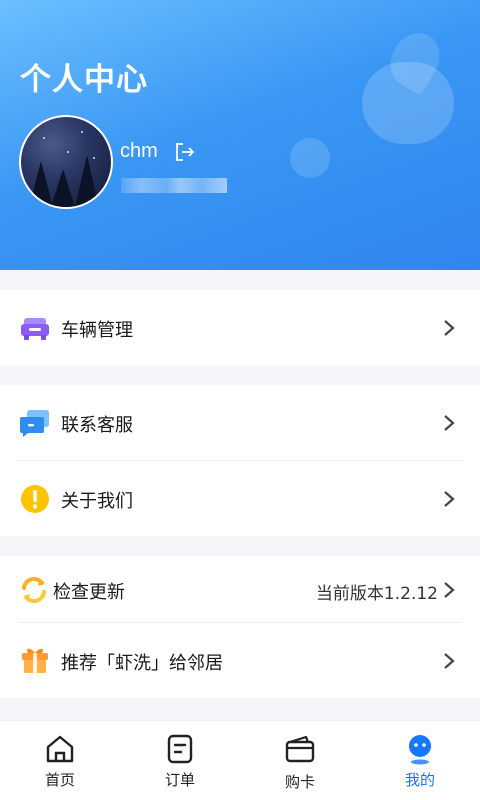  What do you see at coordinates (240, 498) in the screenshot?
I see `menu-item-about: 关于我们` at bounding box center [240, 498].